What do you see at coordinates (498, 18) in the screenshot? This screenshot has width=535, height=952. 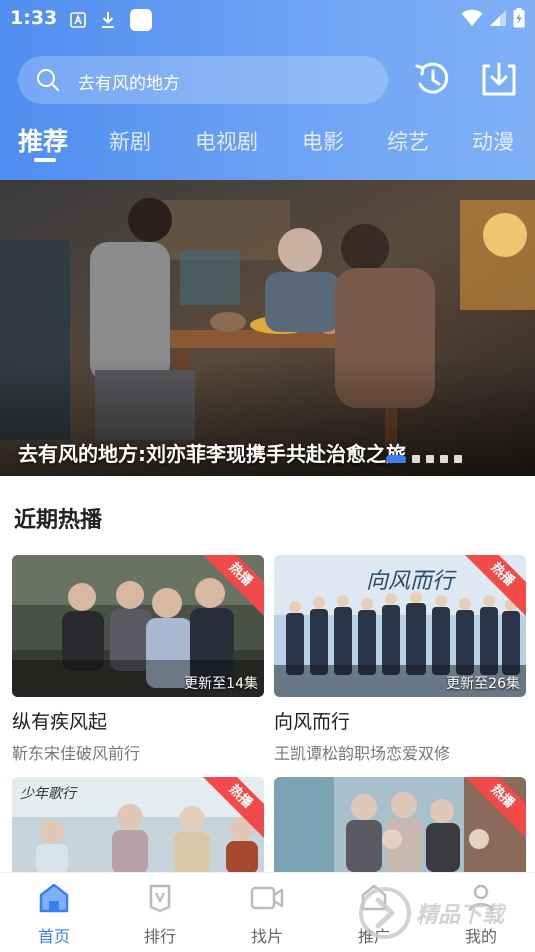 I see `signal-icon` at bounding box center [498, 18].